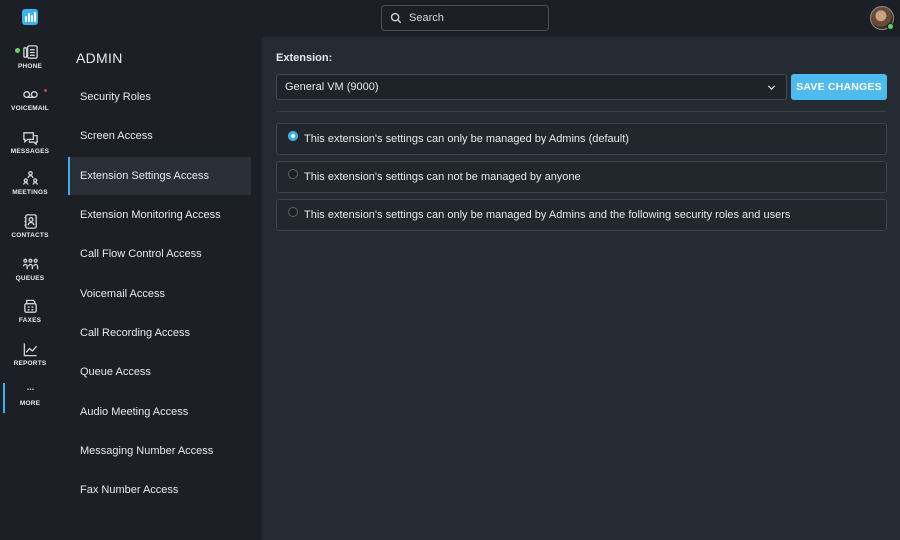 This screenshot has height=540, width=900. What do you see at coordinates (839, 87) in the screenshot?
I see `save-changes-button: SAVE CHANGES` at bounding box center [839, 87].